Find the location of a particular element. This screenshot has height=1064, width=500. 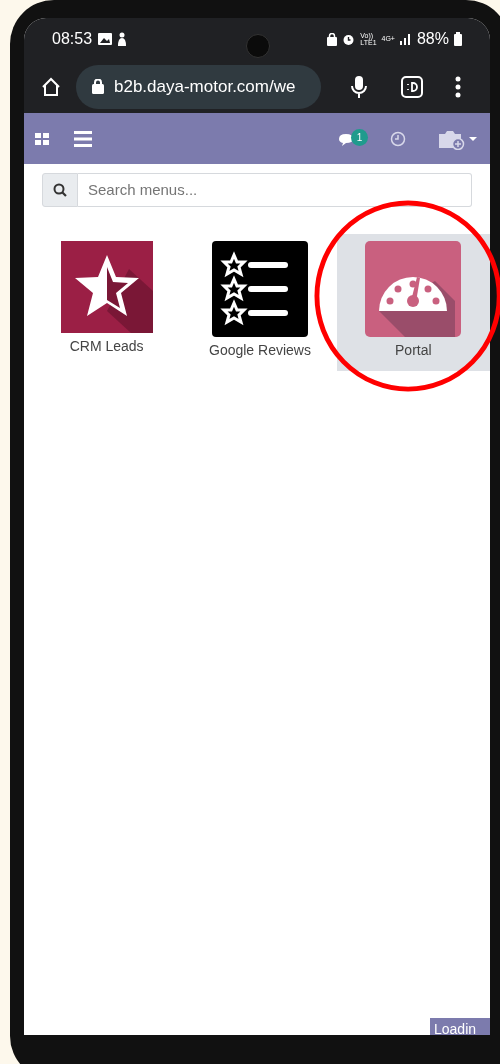

home-icon is located at coordinates (51, 86).